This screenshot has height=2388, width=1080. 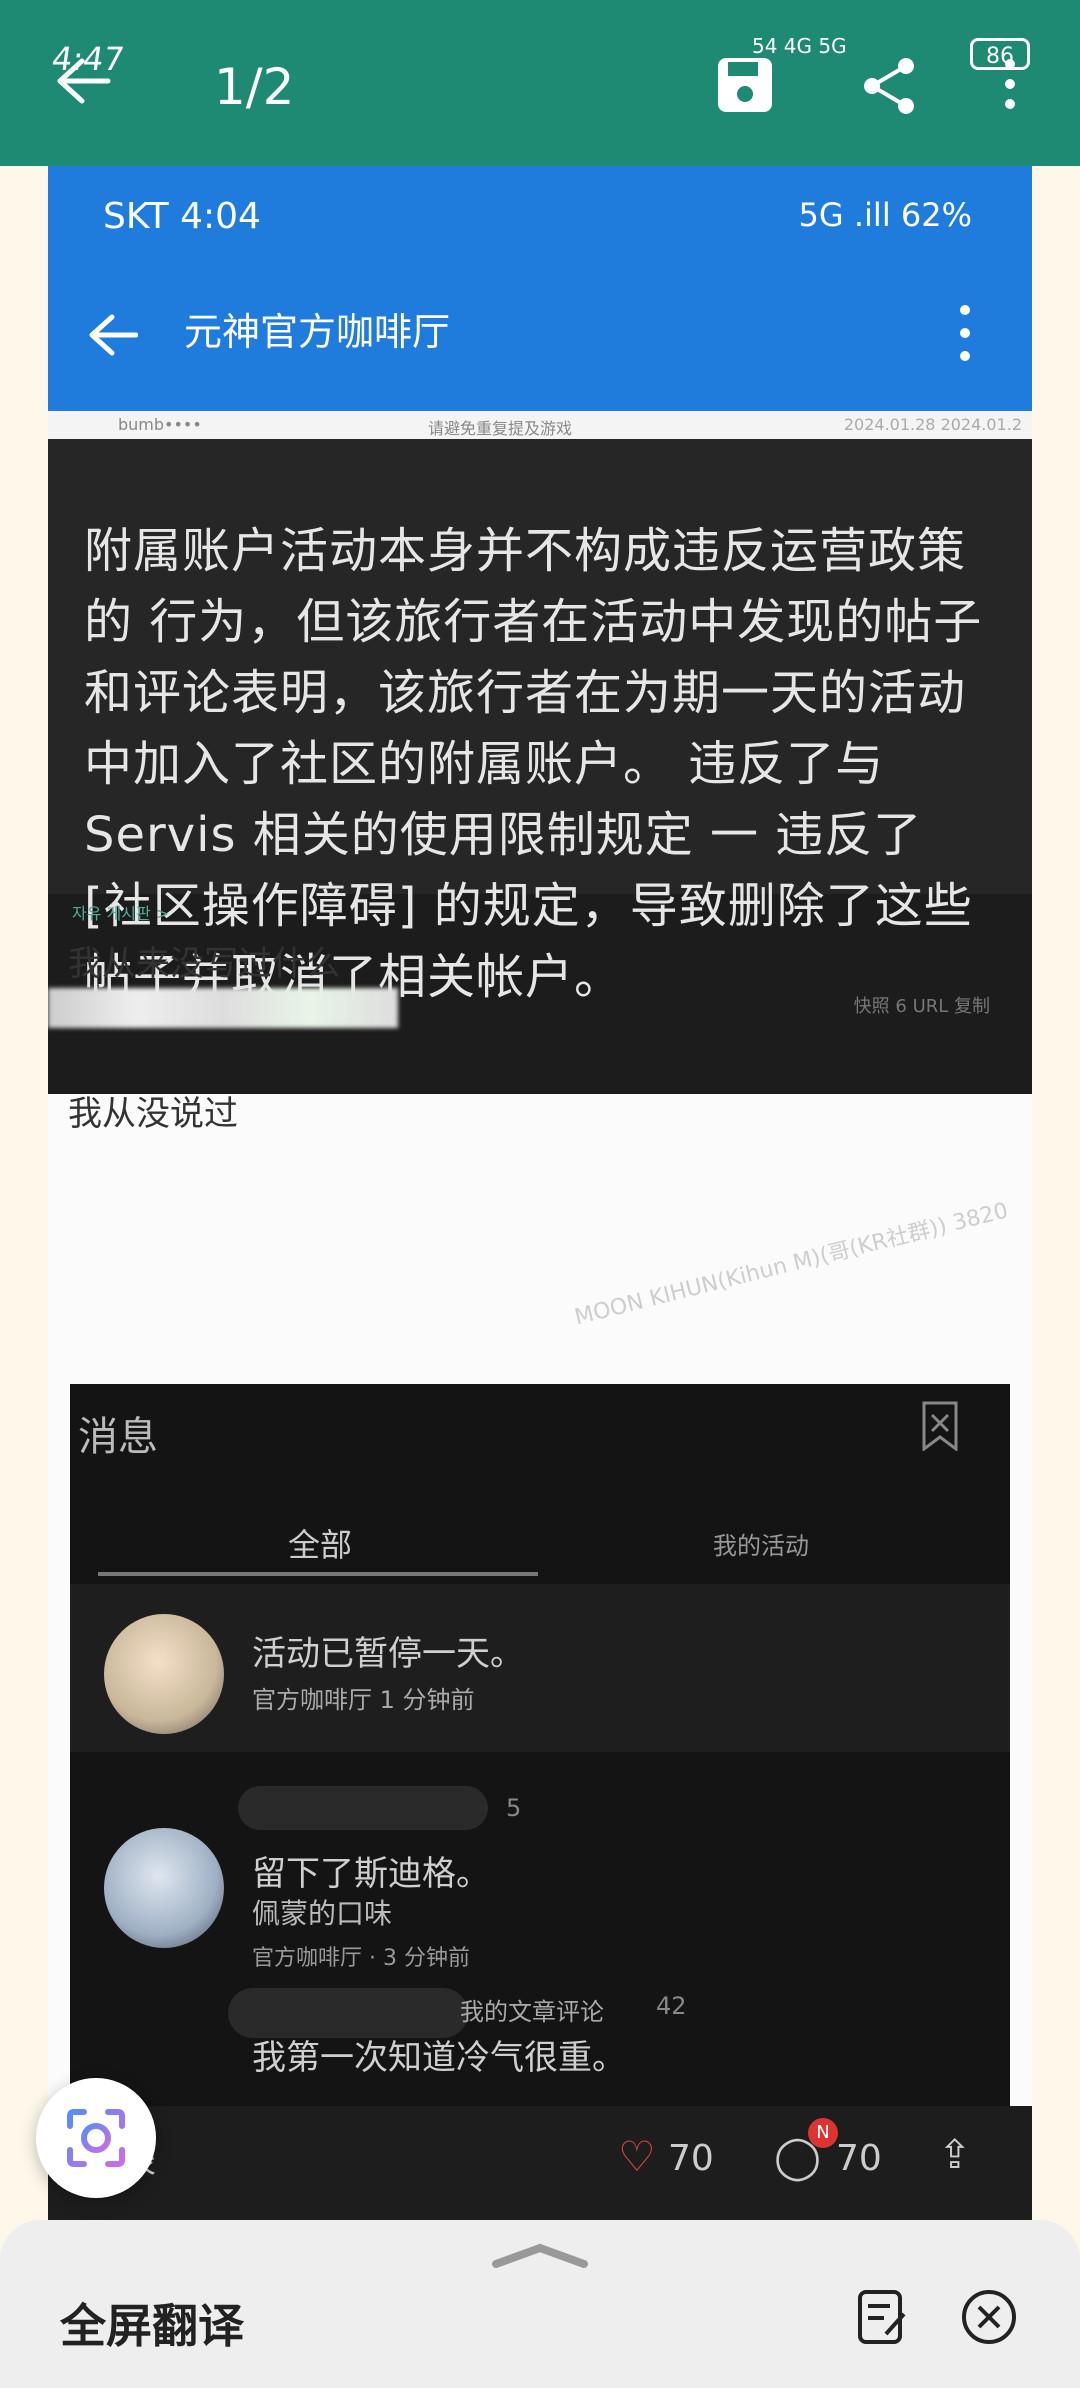 I want to click on post-line-2: 我从没说过, so click(x=153, y=1114).